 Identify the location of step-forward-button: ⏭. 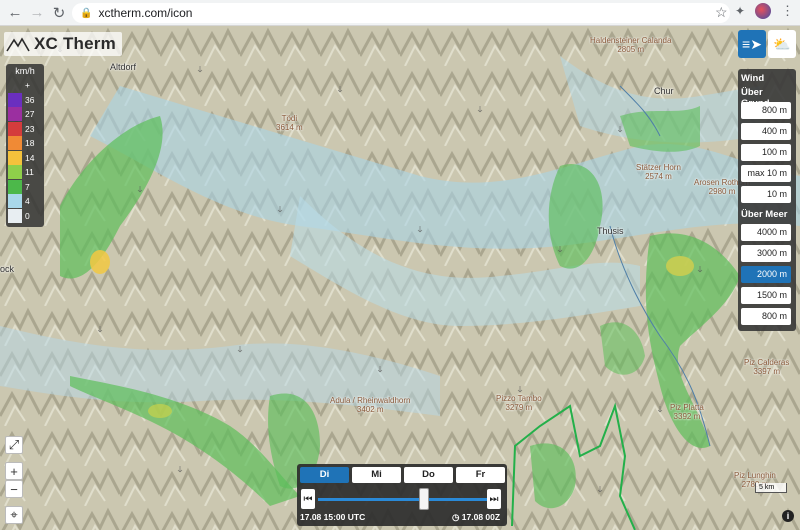
(494, 499).